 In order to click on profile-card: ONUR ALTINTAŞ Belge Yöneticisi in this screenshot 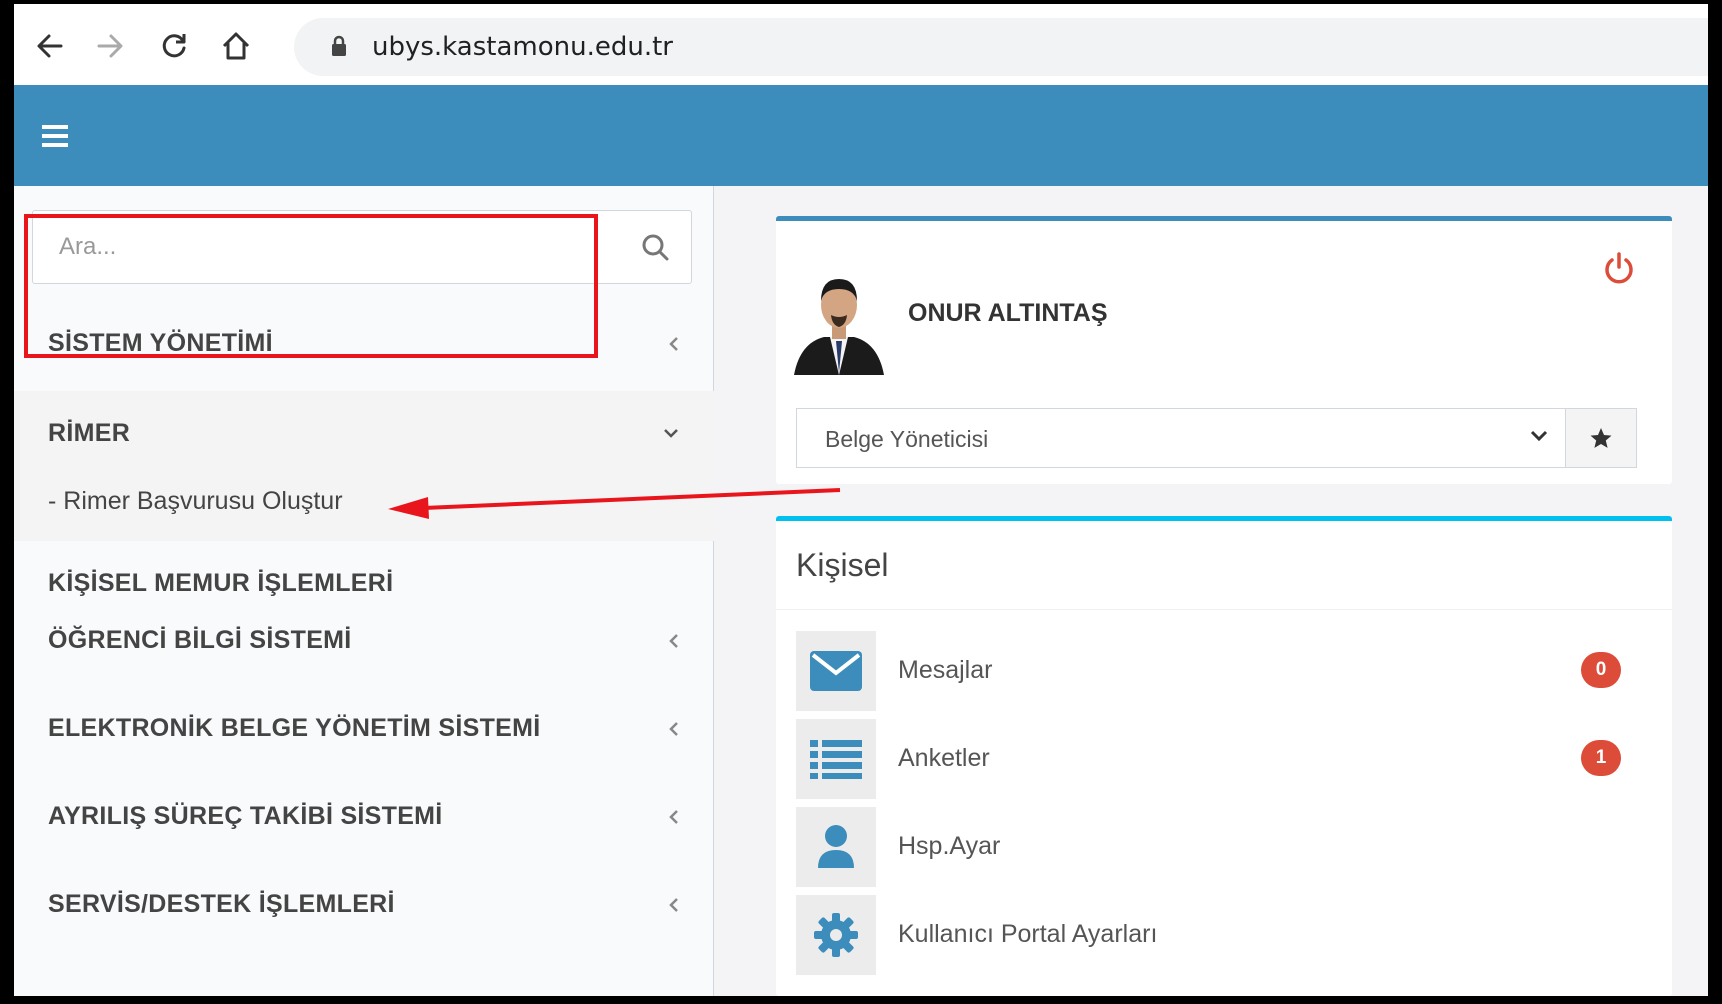, I will do `click(1224, 350)`.